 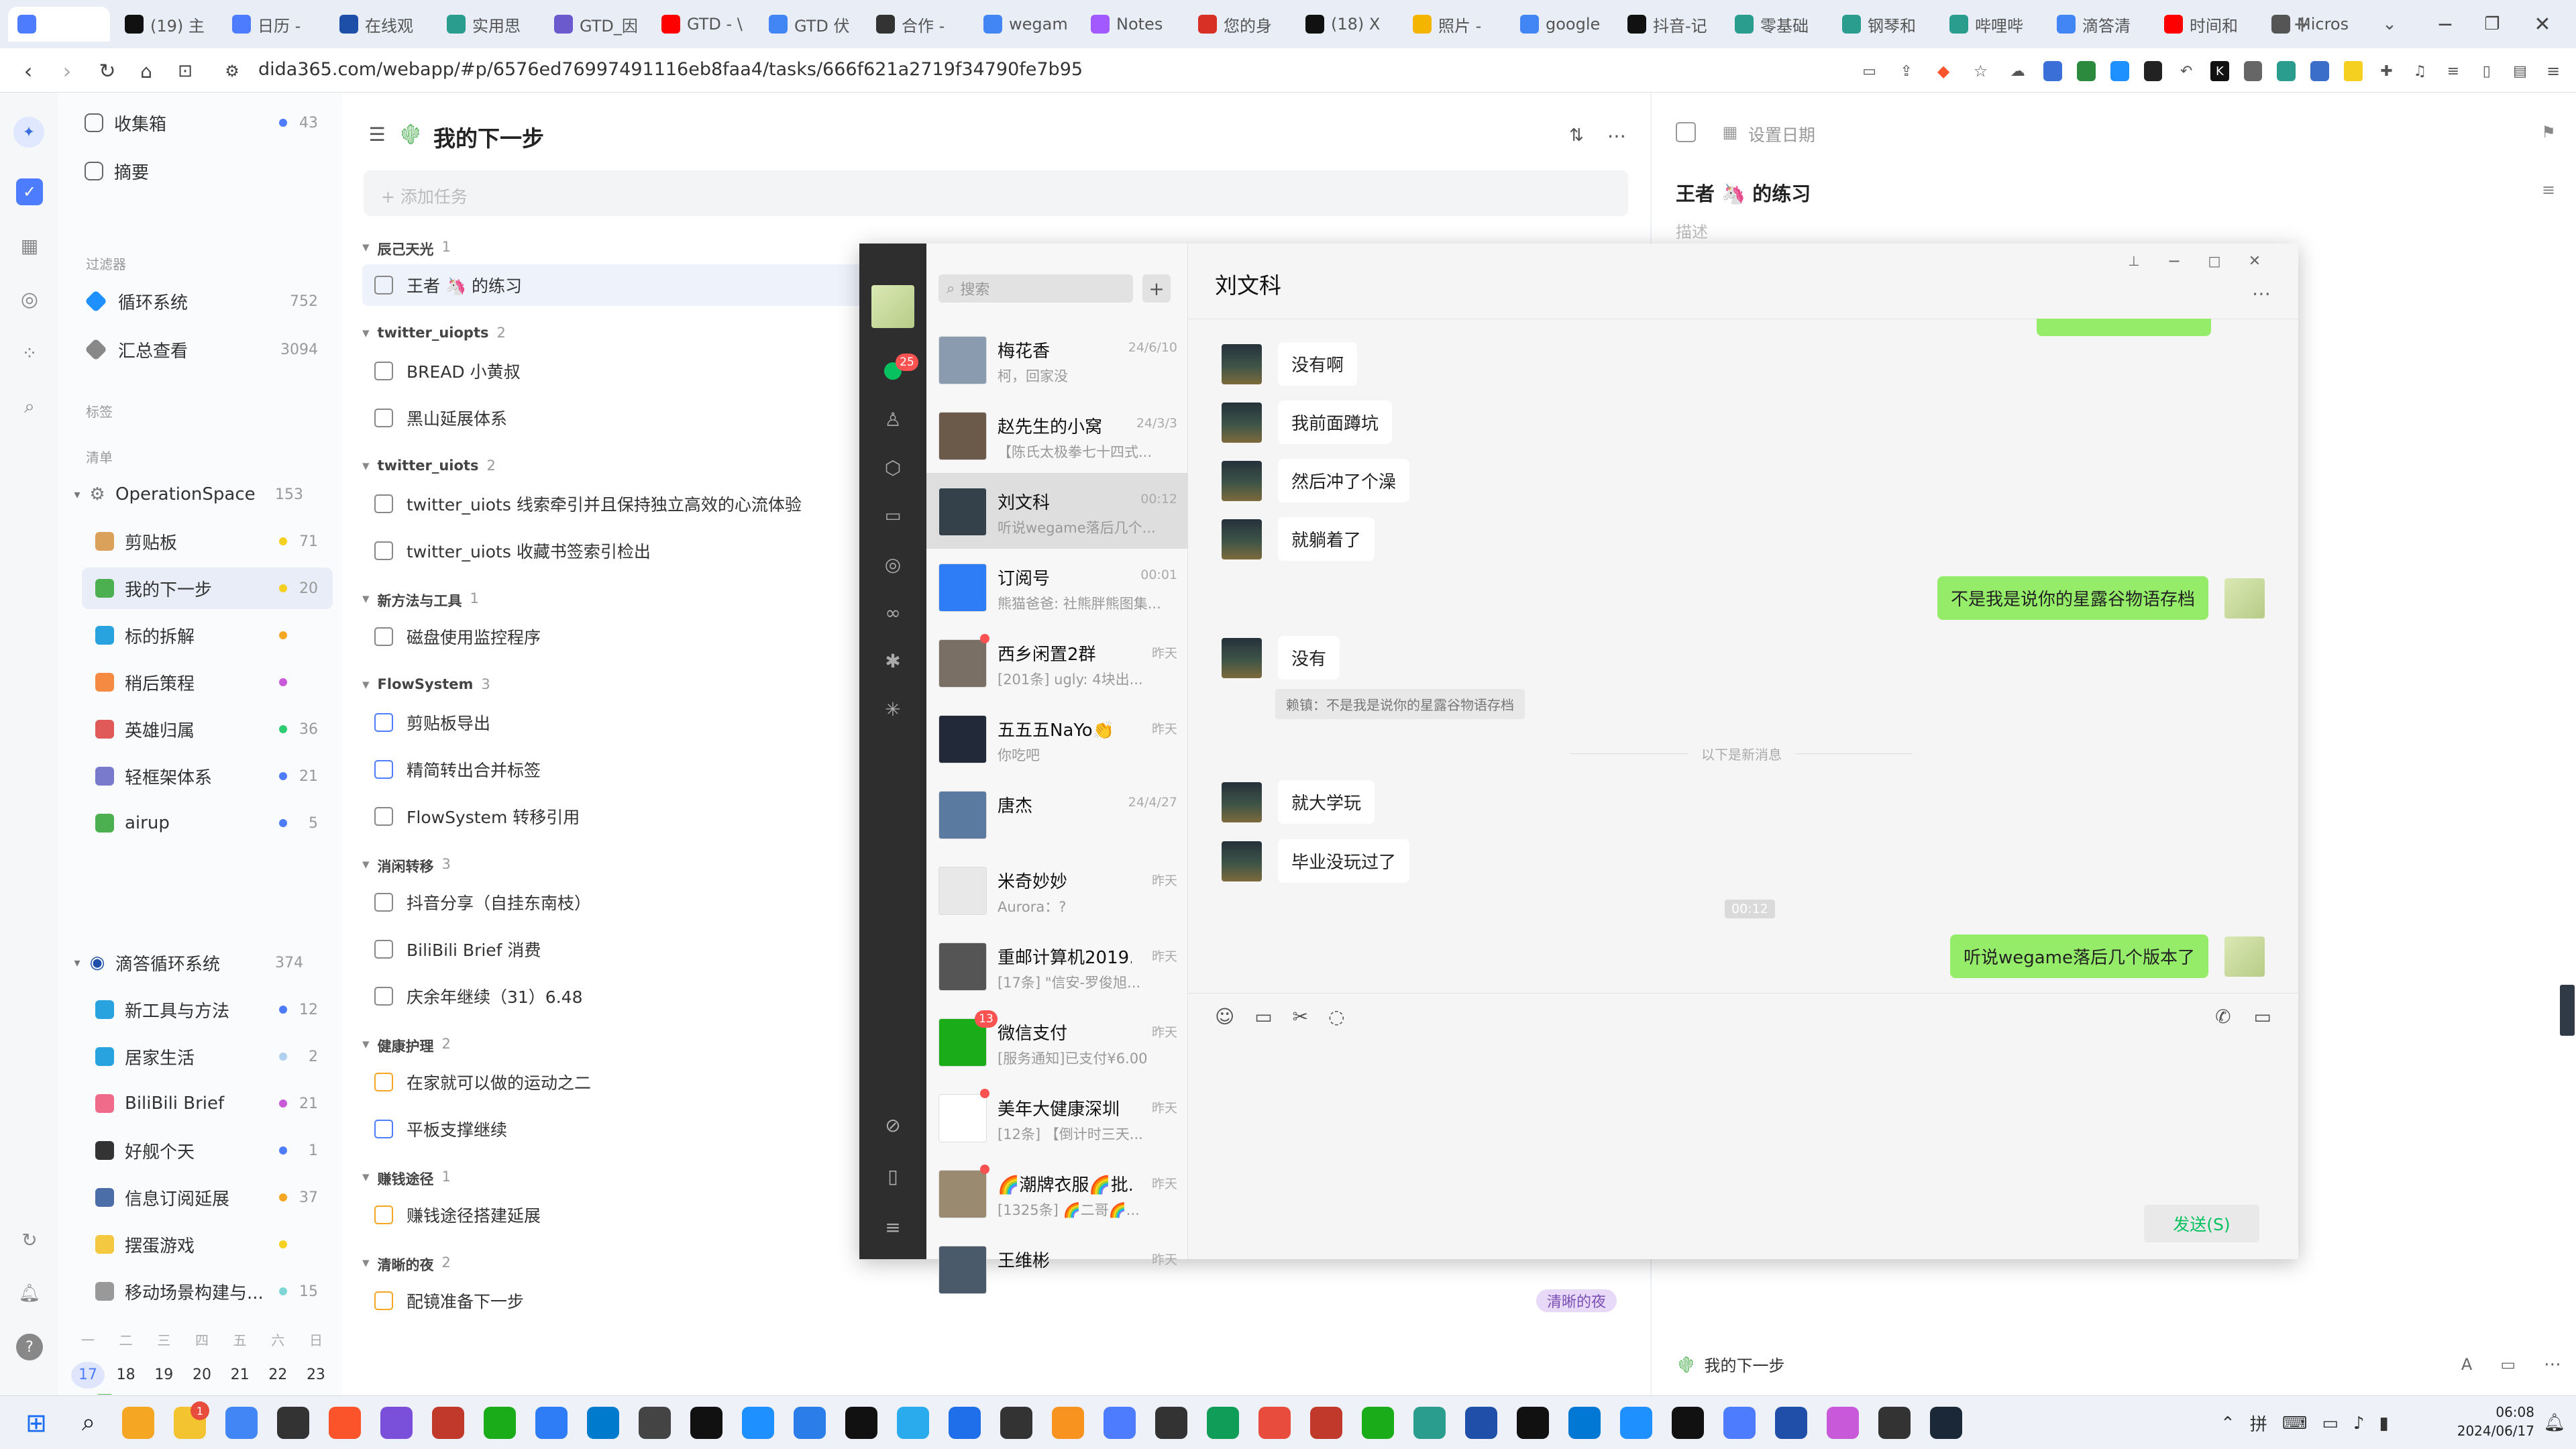 I want to click on sidebar-list-item: airup 5, so click(x=207, y=823).